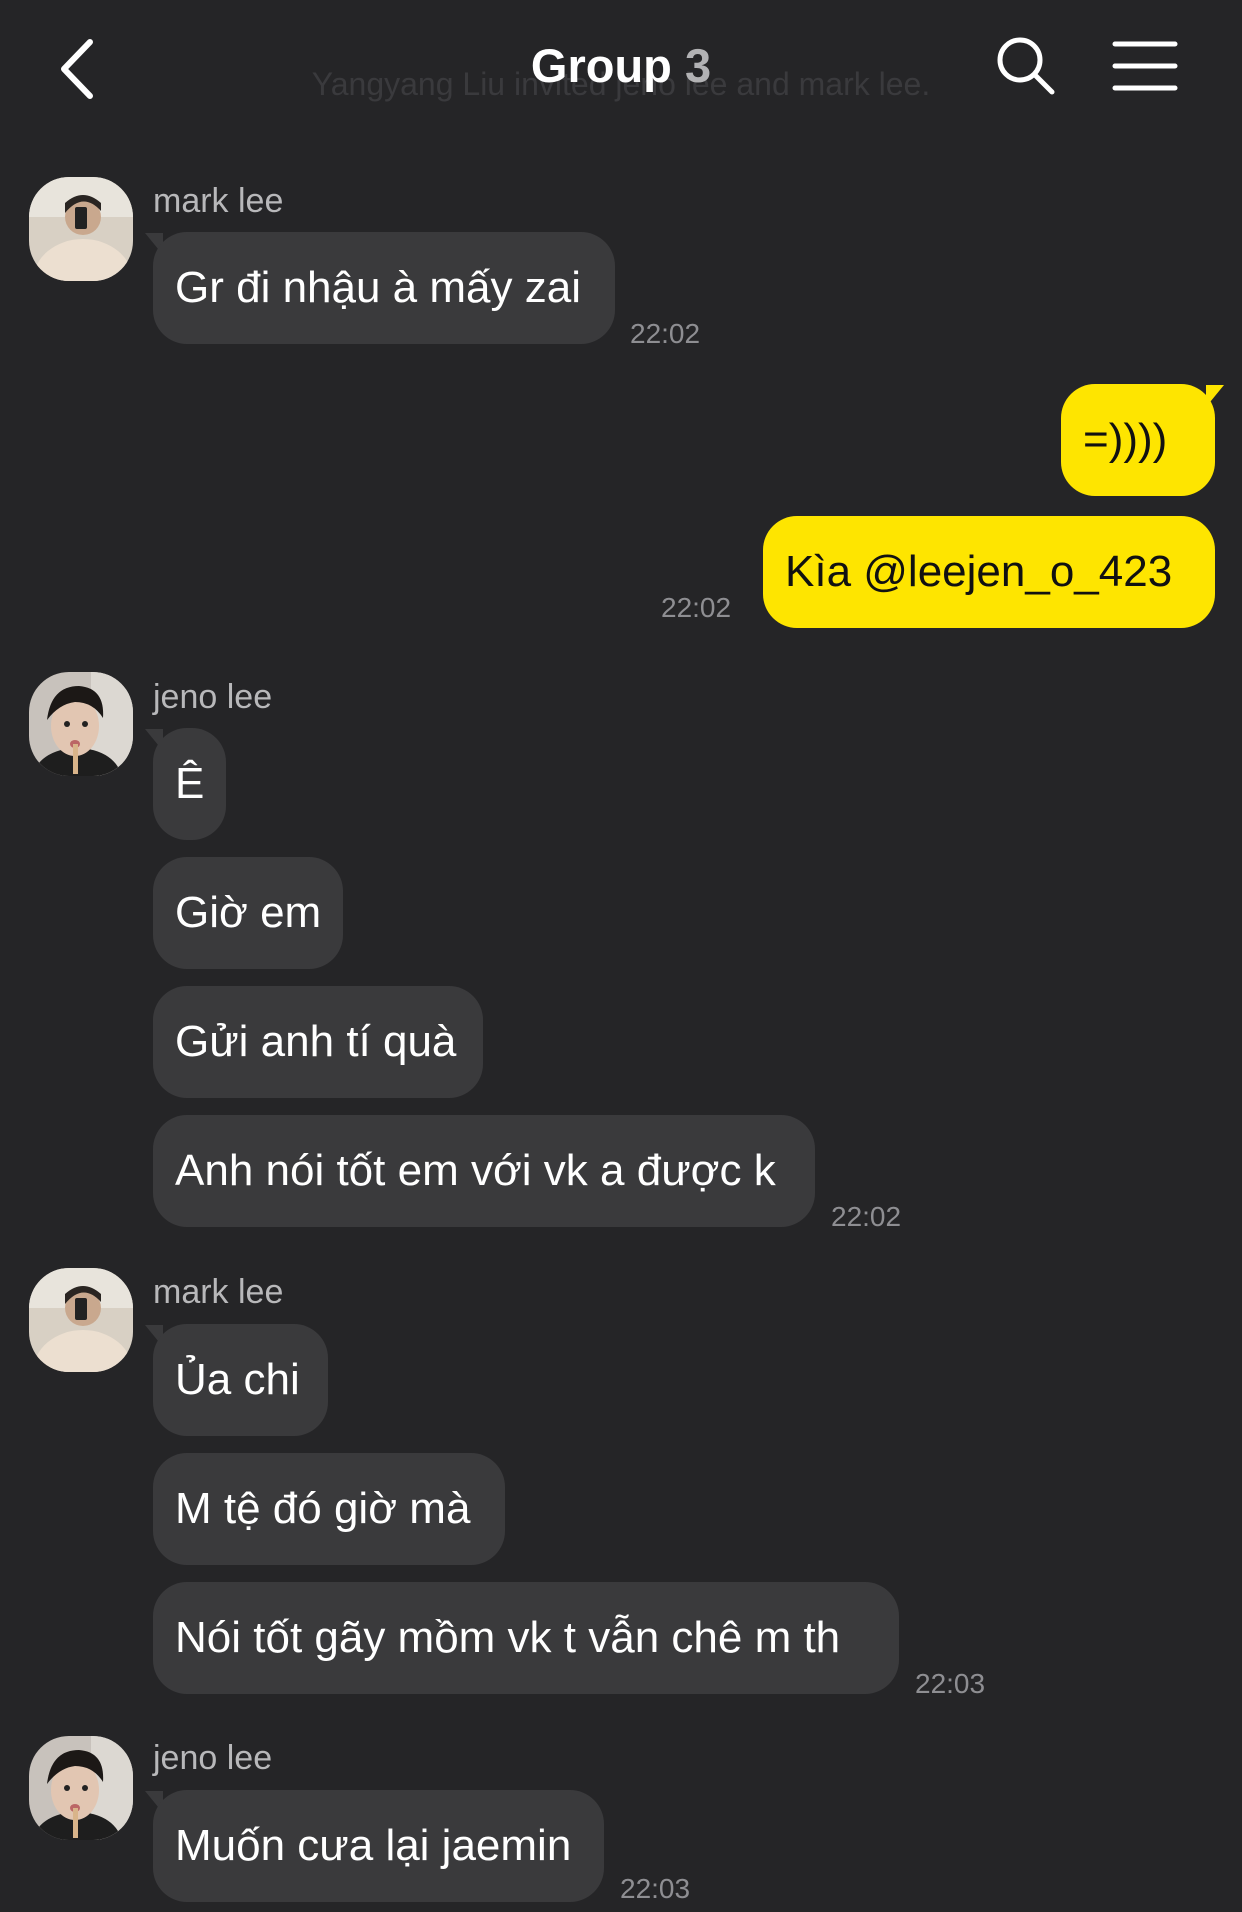 This screenshot has width=1242, height=1912. I want to click on message-bubble: M tệ đó giờ mà, so click(329, 1509).